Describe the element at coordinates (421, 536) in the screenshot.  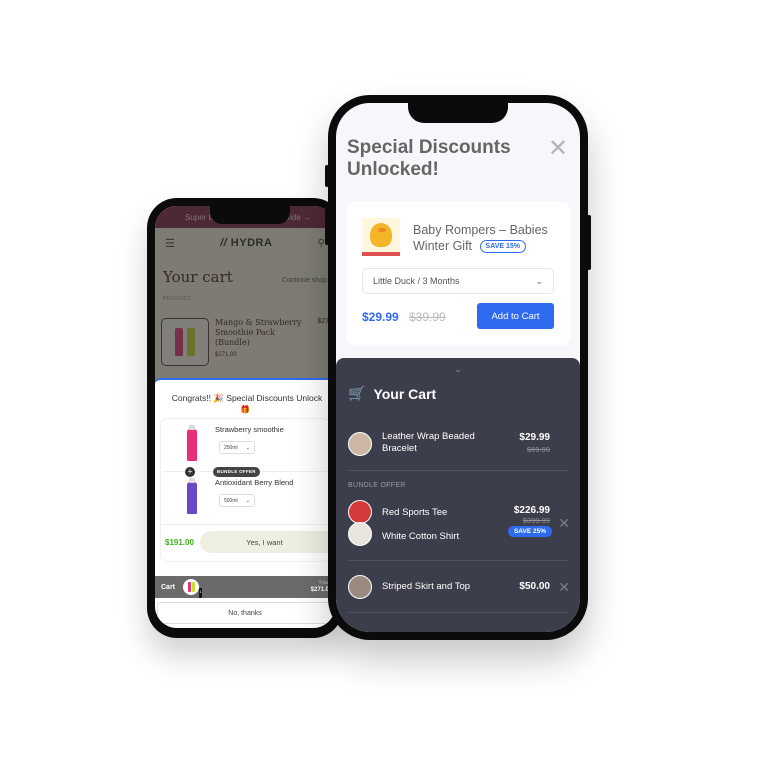
I see `bundle-item-name: White Cotton Shirt` at that location.